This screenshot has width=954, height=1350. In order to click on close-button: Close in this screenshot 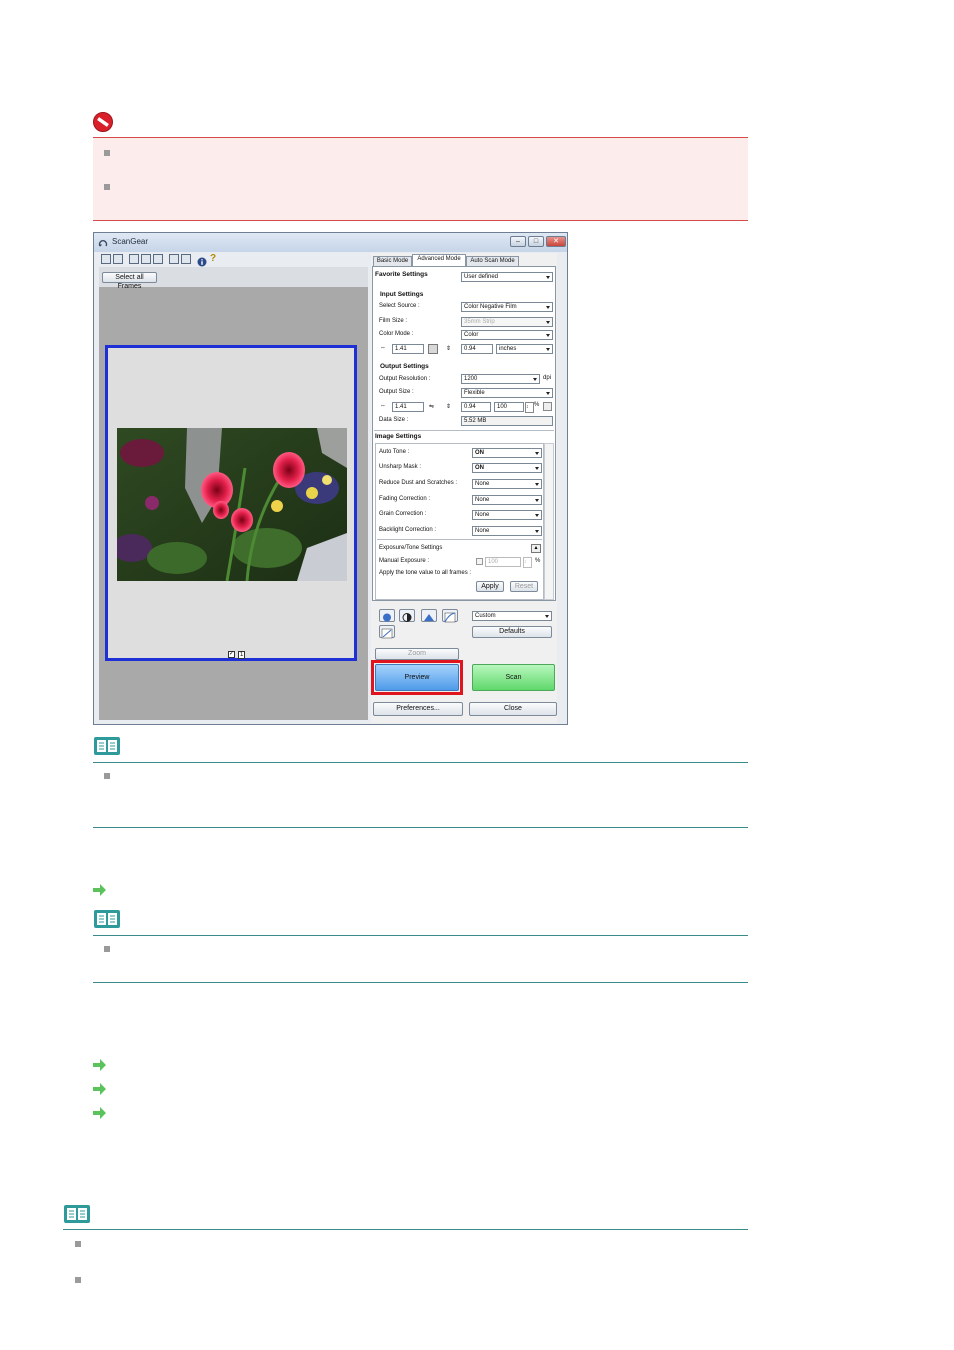, I will do `click(513, 709)`.